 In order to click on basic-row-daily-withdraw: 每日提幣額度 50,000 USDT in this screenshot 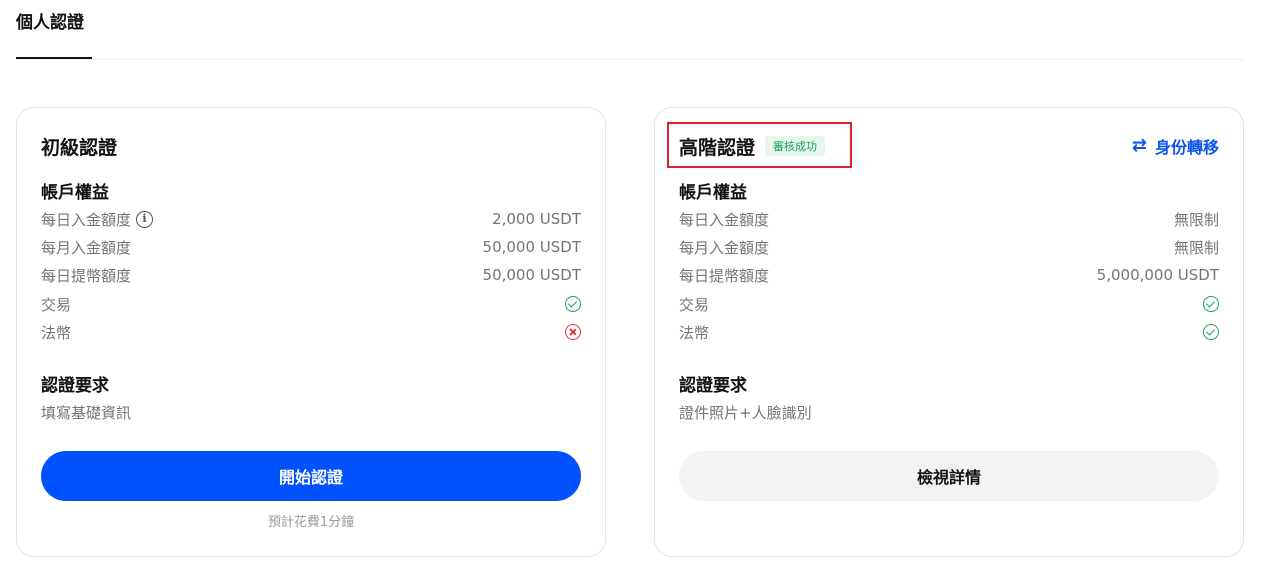, I will do `click(311, 275)`.